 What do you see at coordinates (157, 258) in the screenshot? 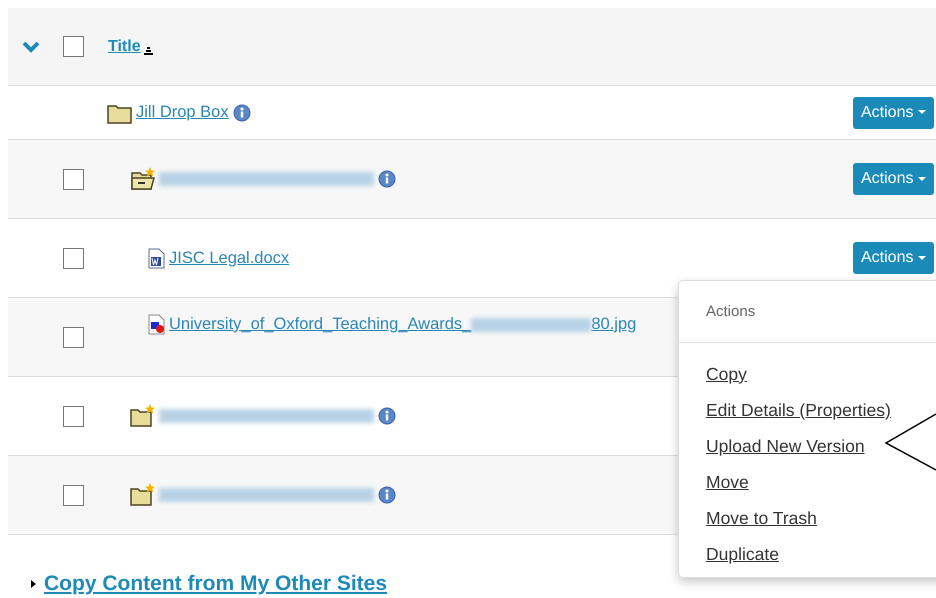
I see `document-icon` at bounding box center [157, 258].